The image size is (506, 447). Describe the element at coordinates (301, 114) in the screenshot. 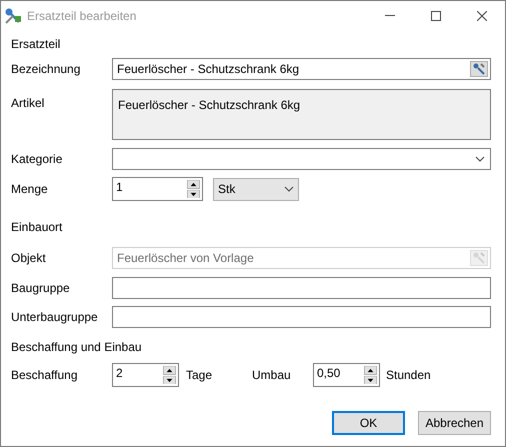

I see `text-area: Feuerlöscher - Schutzschrank 6kg` at that location.